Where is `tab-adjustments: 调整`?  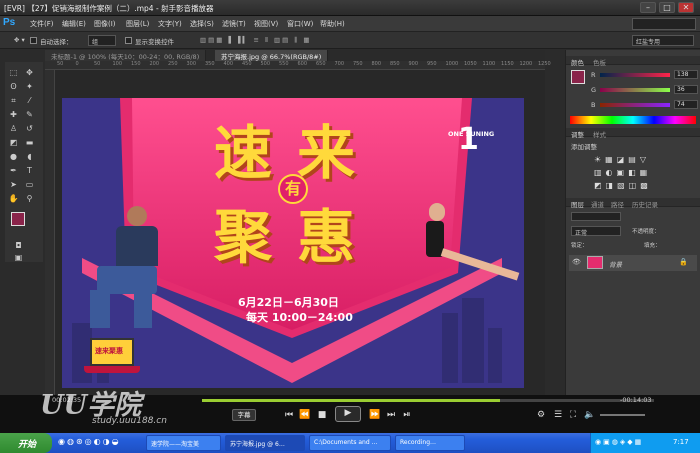 tab-adjustments: 调整 is located at coordinates (577, 134).